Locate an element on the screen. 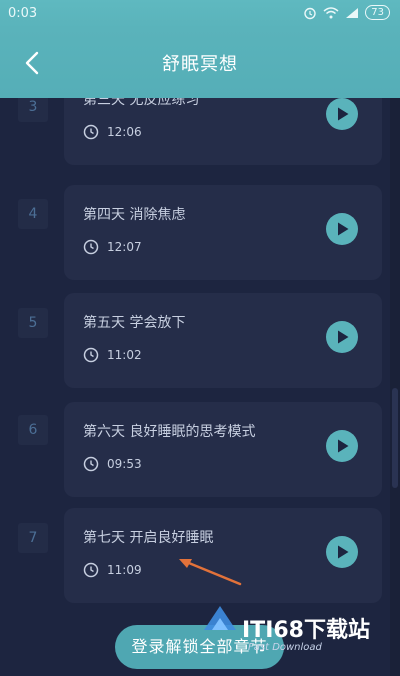 The width and height of the screenshot is (400, 676). lesson-duration: 12:07 is located at coordinates (112, 247).